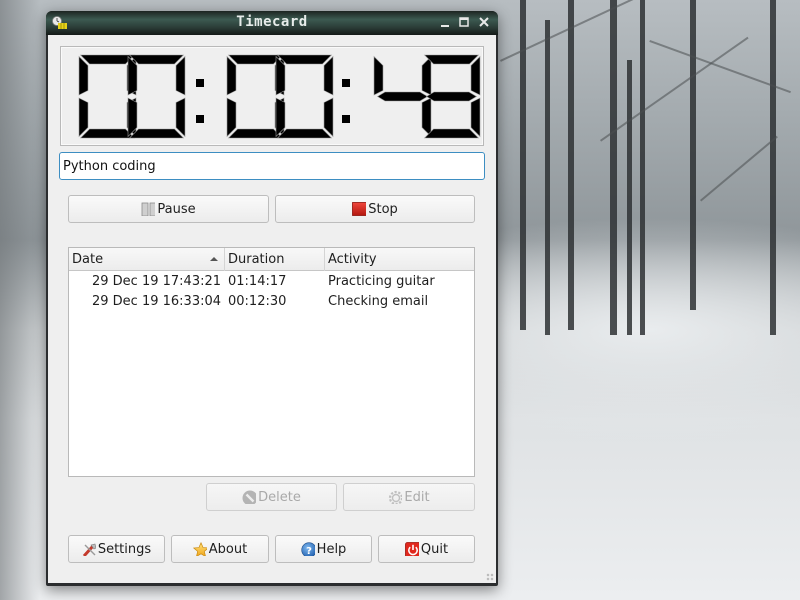 Image resolution: width=800 pixels, height=600 pixels. Describe the element at coordinates (331, 549) in the screenshot. I see `help-label: Help` at that location.